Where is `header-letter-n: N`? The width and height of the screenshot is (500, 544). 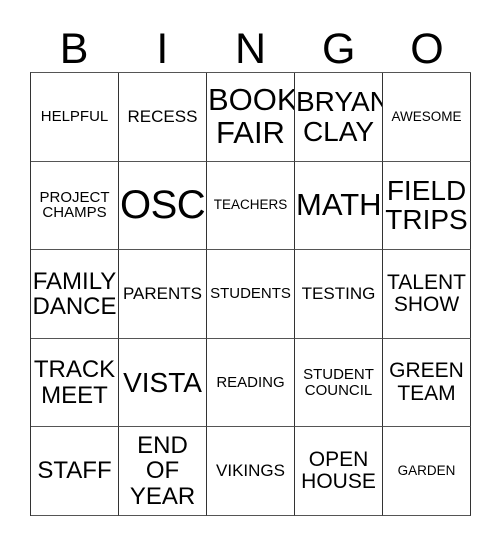
header-letter-n: N is located at coordinates (250, 49).